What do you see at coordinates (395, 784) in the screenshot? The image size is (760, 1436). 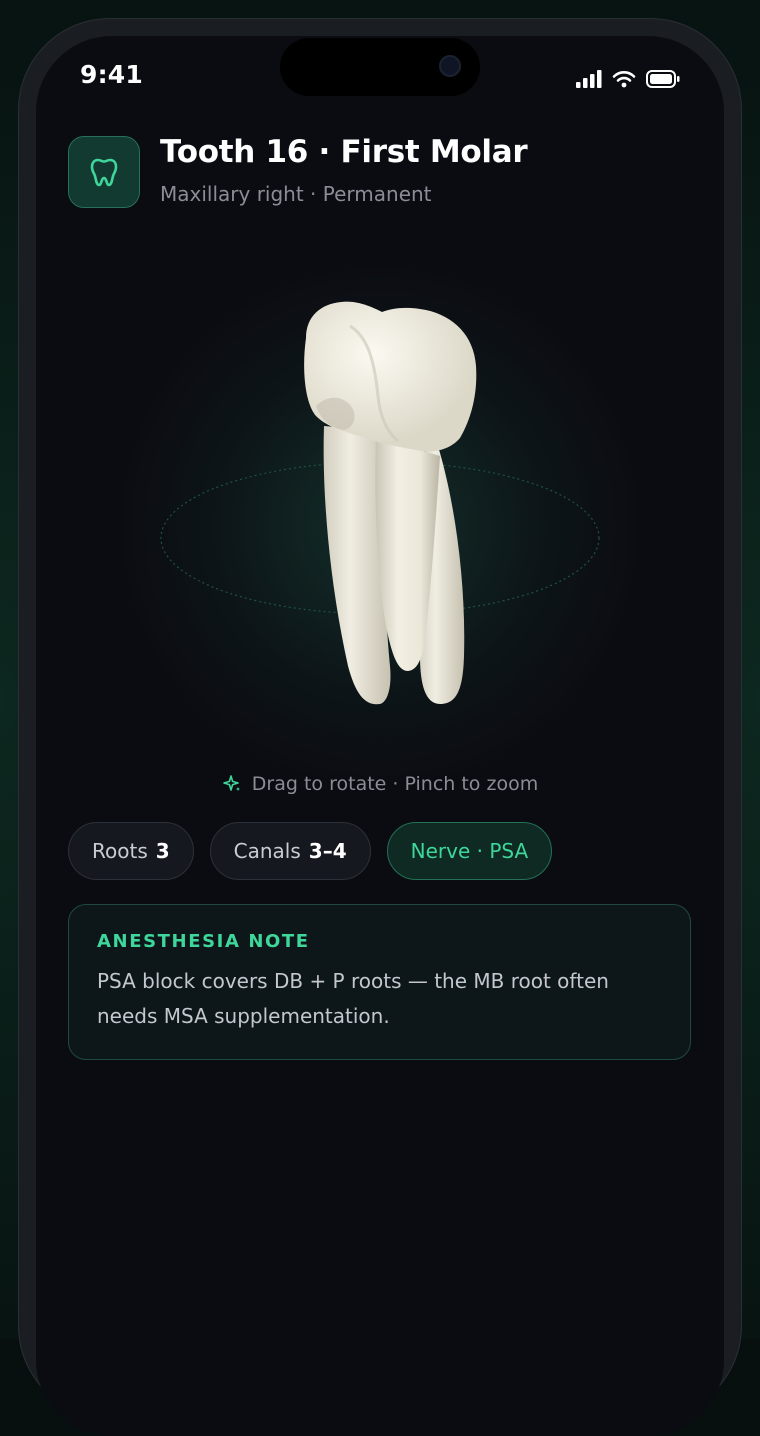 I see `viewer-hint-text: Drag to rotate · Pinch to zoom` at bounding box center [395, 784].